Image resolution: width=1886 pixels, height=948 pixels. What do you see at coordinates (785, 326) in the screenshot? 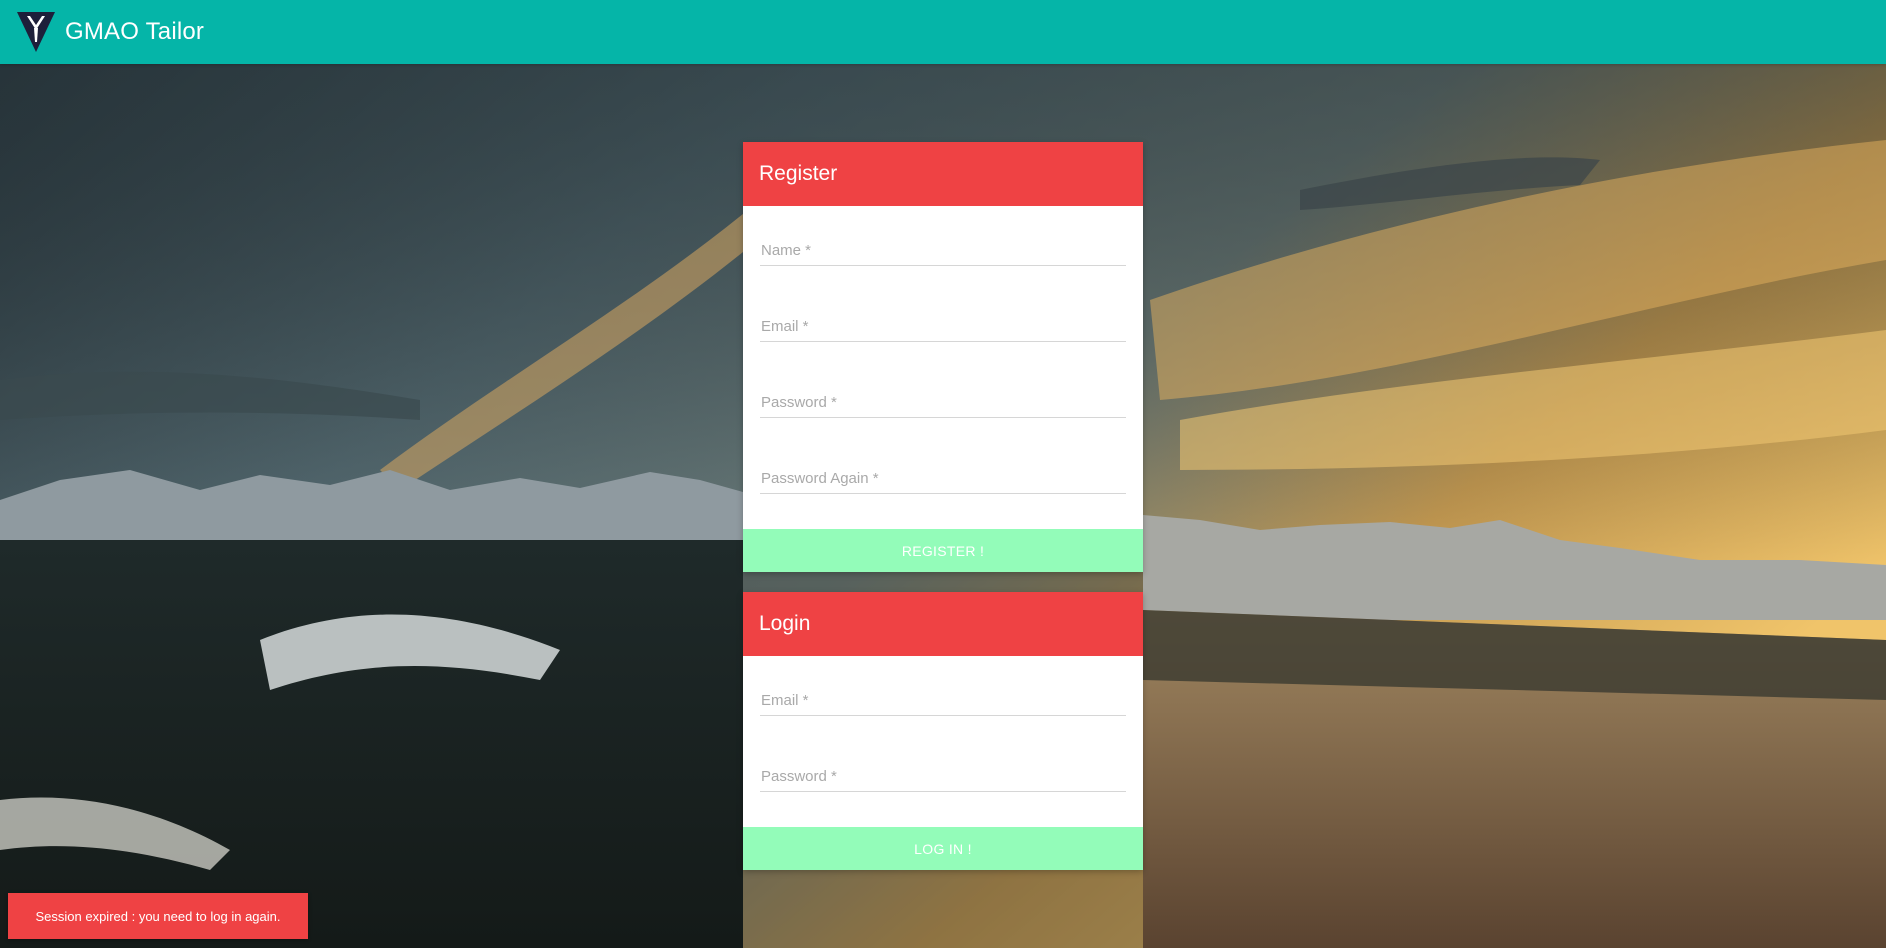
I see `register-email-label: Email *` at bounding box center [785, 326].